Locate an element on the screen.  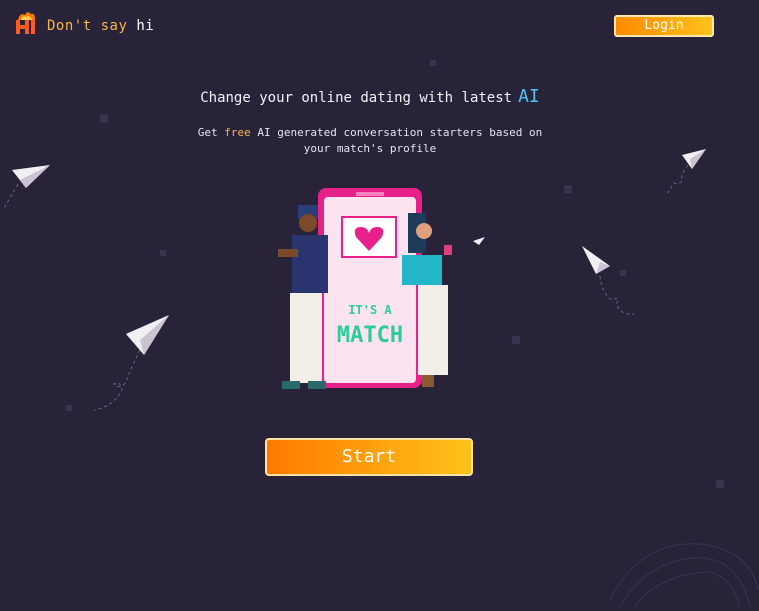
start-button: Start is located at coordinates (369, 457).